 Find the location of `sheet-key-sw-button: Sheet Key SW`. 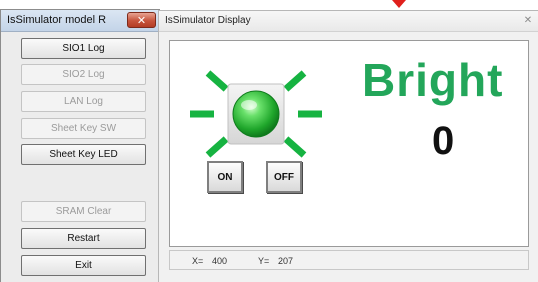

sheet-key-sw-button: Sheet Key SW is located at coordinates (83, 128).